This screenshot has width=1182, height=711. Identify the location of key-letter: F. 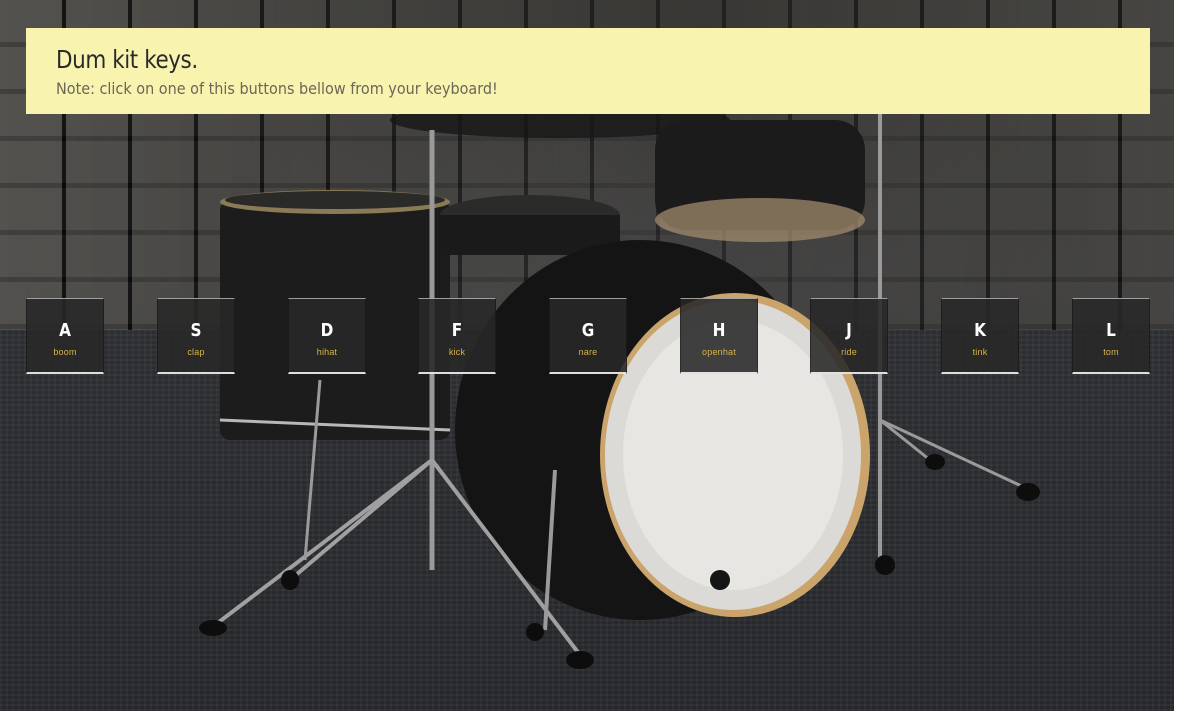
(457, 330).